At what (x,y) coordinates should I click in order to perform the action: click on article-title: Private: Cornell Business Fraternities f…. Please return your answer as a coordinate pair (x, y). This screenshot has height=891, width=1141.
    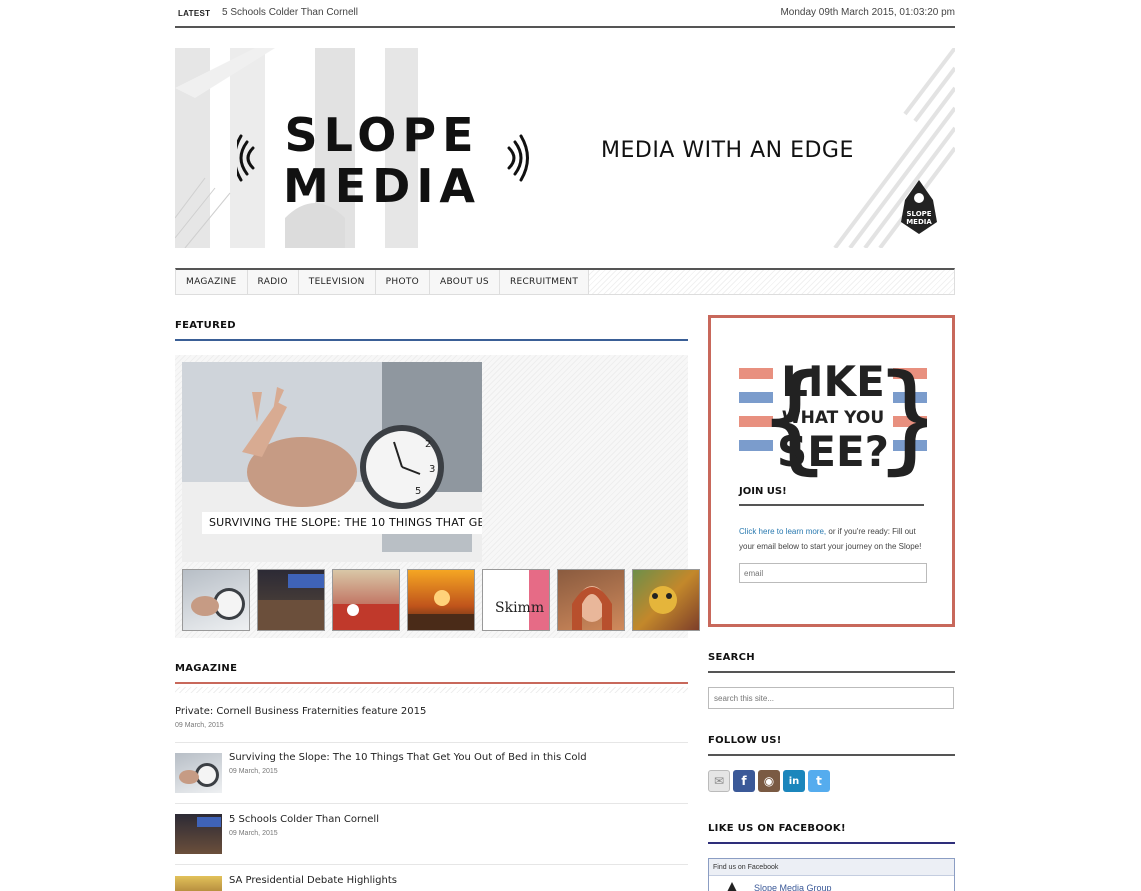
    Looking at the image, I should click on (300, 711).